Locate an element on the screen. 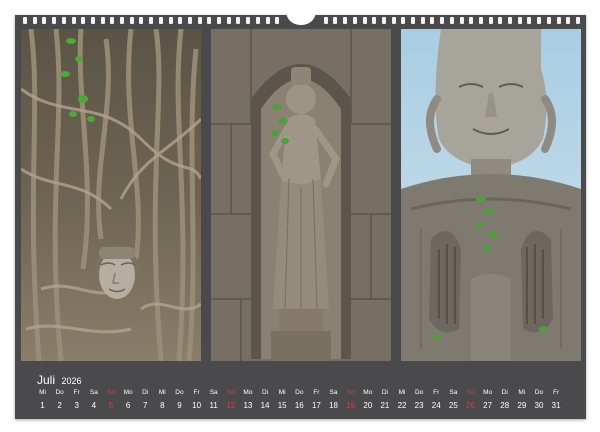 The image size is (600, 432). weekday-label: Di is located at coordinates (504, 392).